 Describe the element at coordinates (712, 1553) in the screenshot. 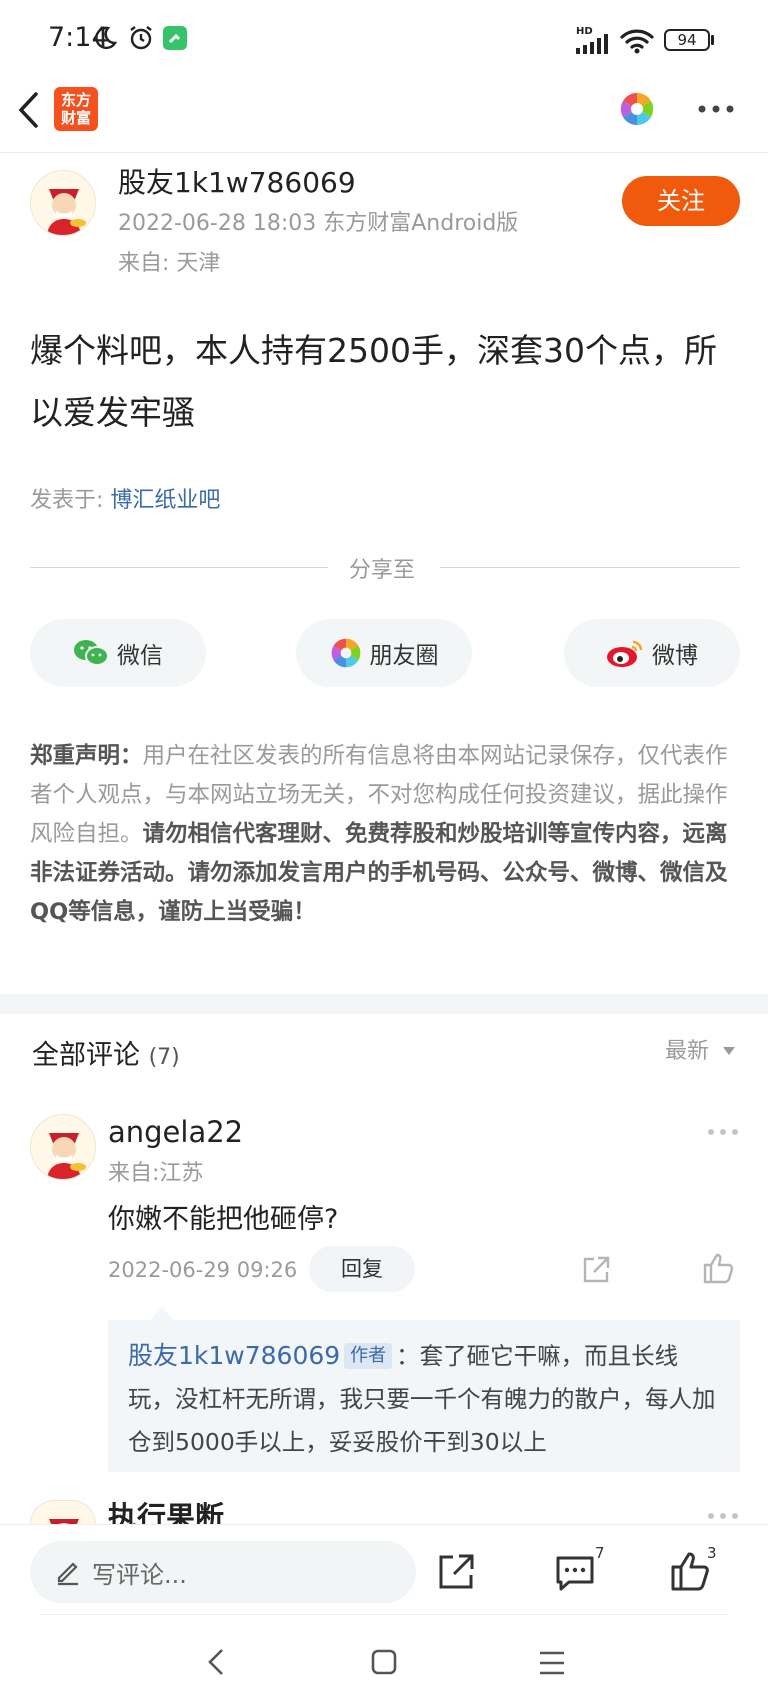

I see `like-count: 3` at that location.